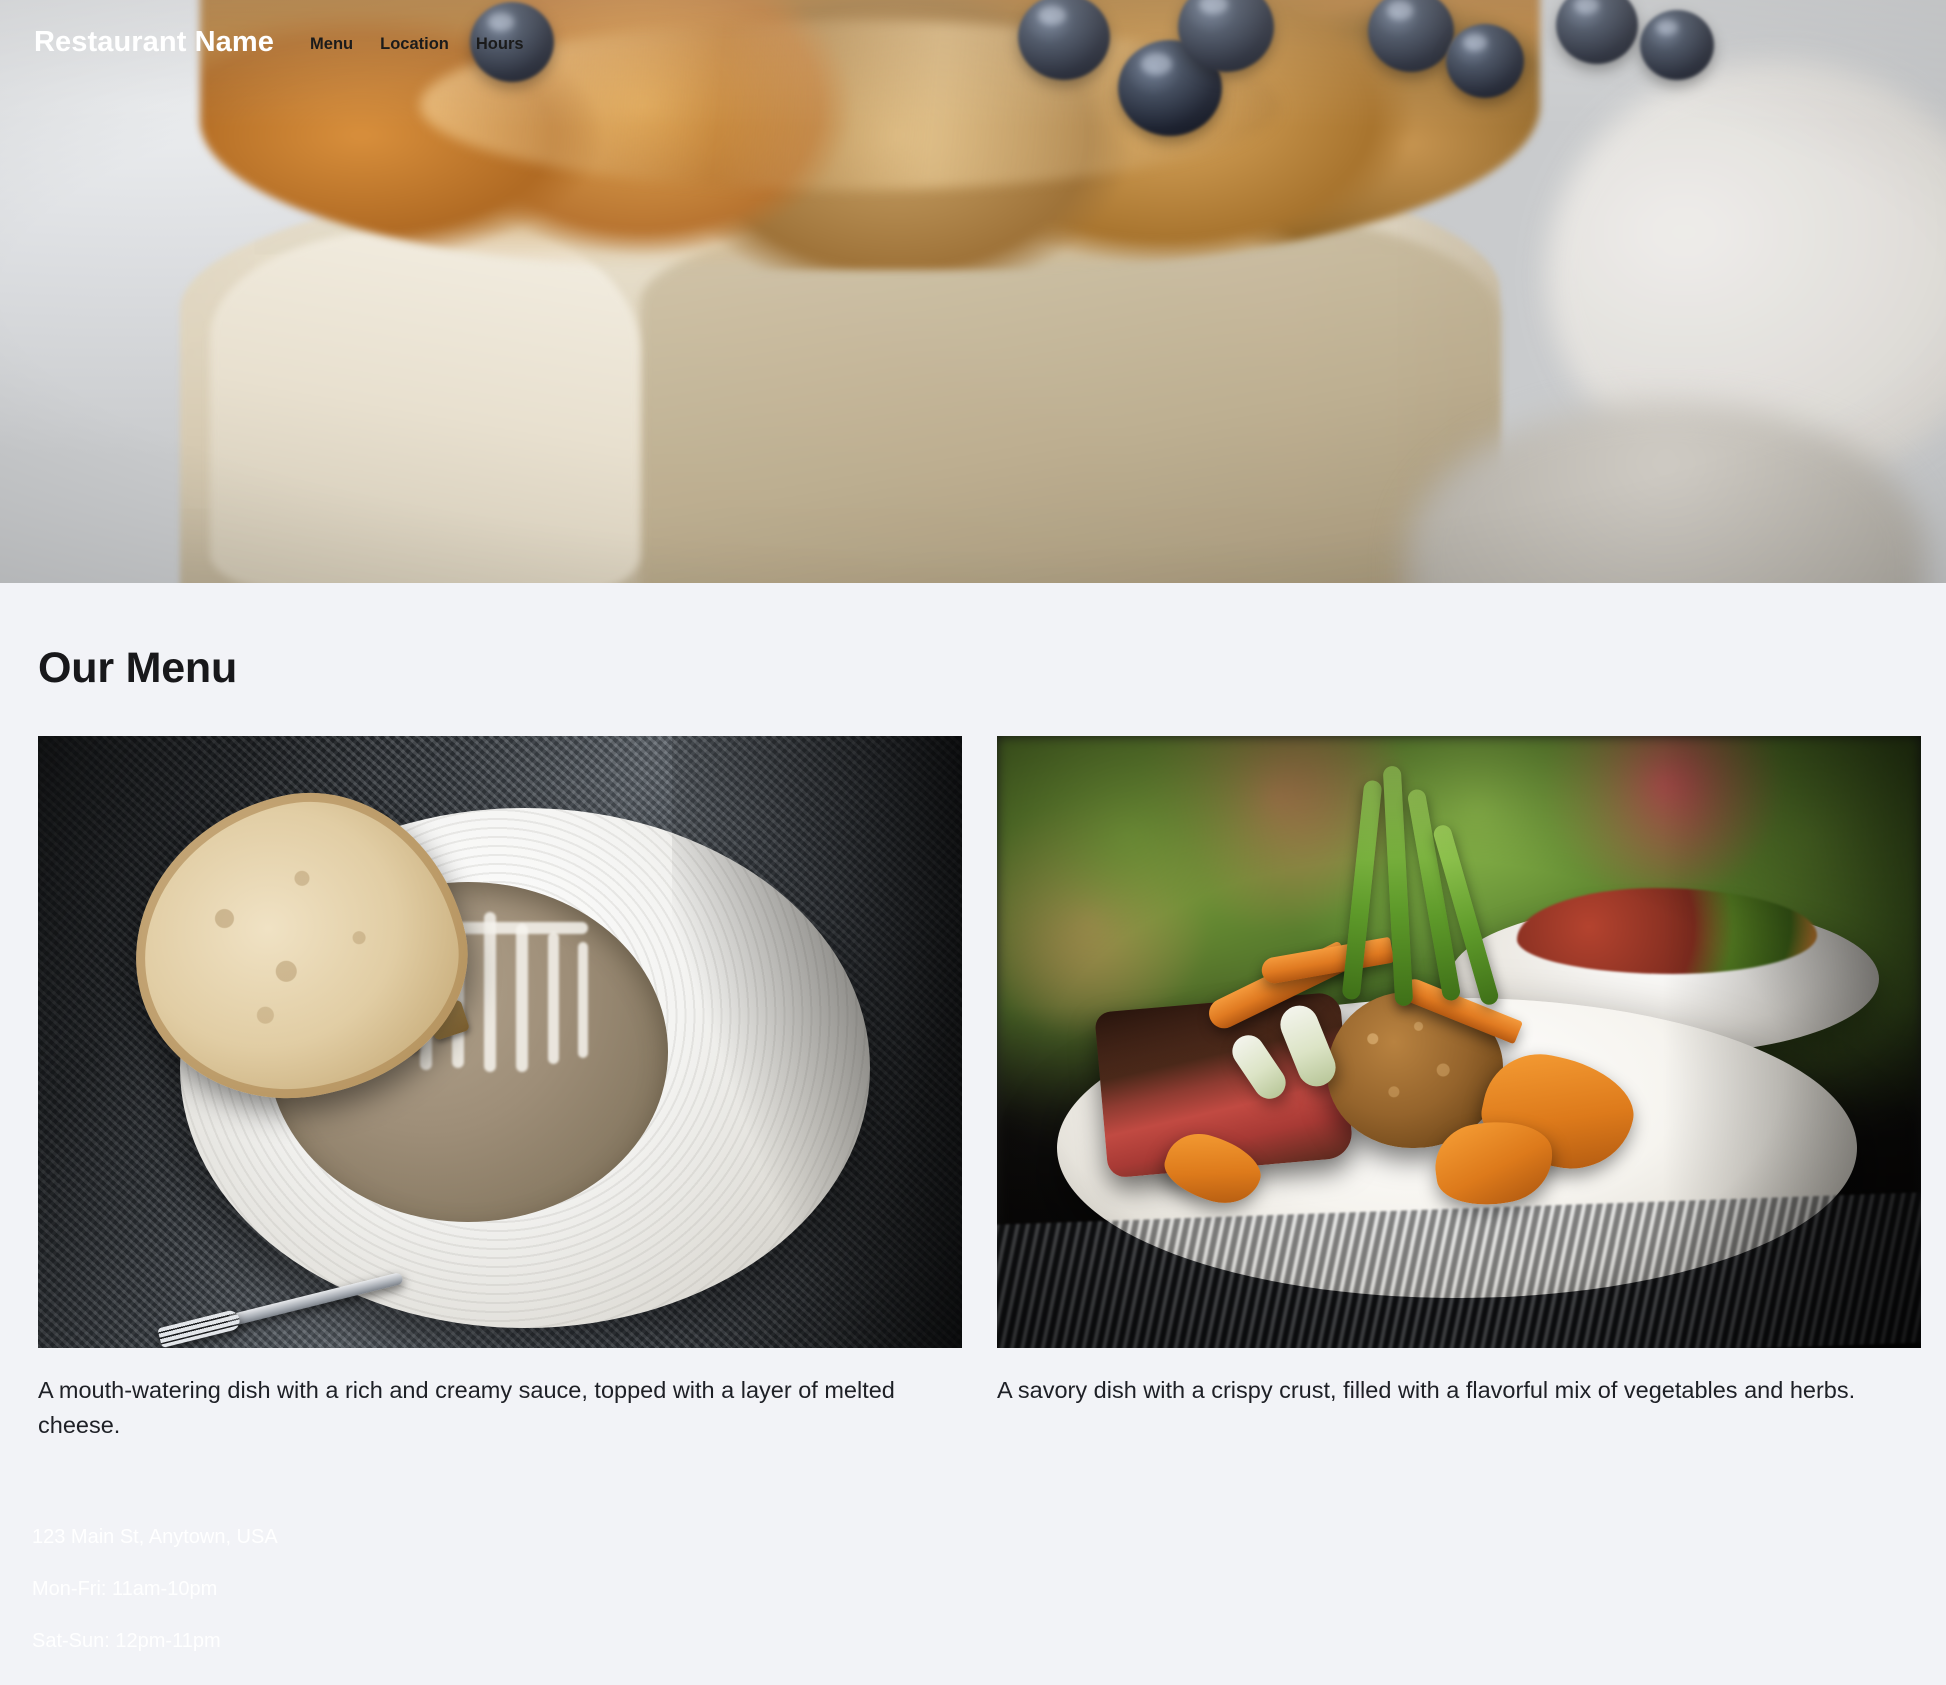 This screenshot has width=1946, height=1685. I want to click on footer-address: 123 Main St, Anytown, USA, so click(155, 1536).